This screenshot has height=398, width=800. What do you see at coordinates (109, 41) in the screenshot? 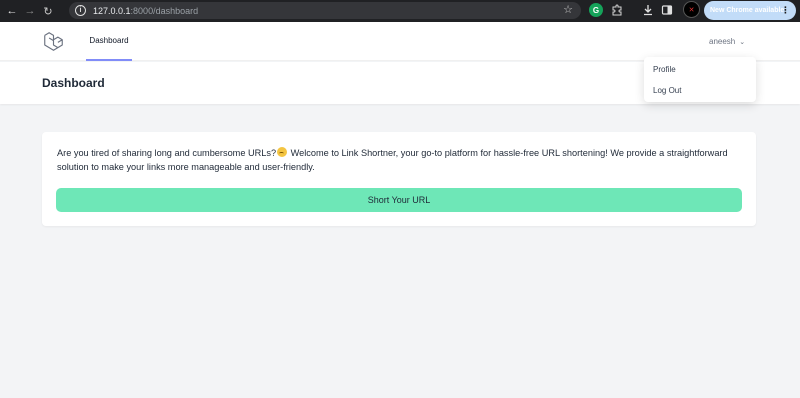
I see `nav-link-dashboard: Dashboard` at bounding box center [109, 41].